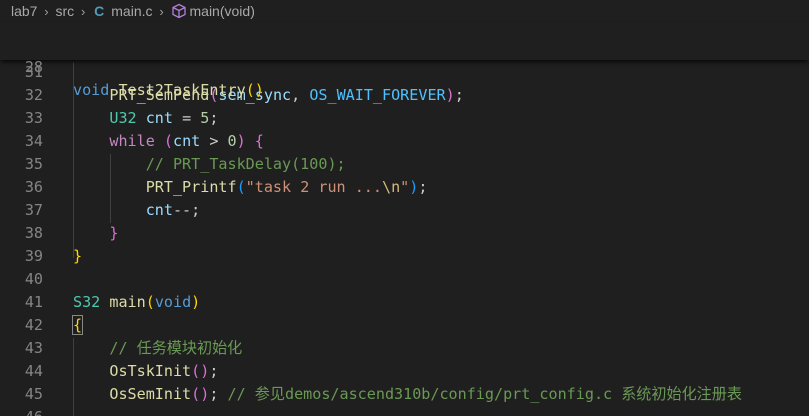  Describe the element at coordinates (404, 233) in the screenshot. I see `code-line: 38 }` at that location.